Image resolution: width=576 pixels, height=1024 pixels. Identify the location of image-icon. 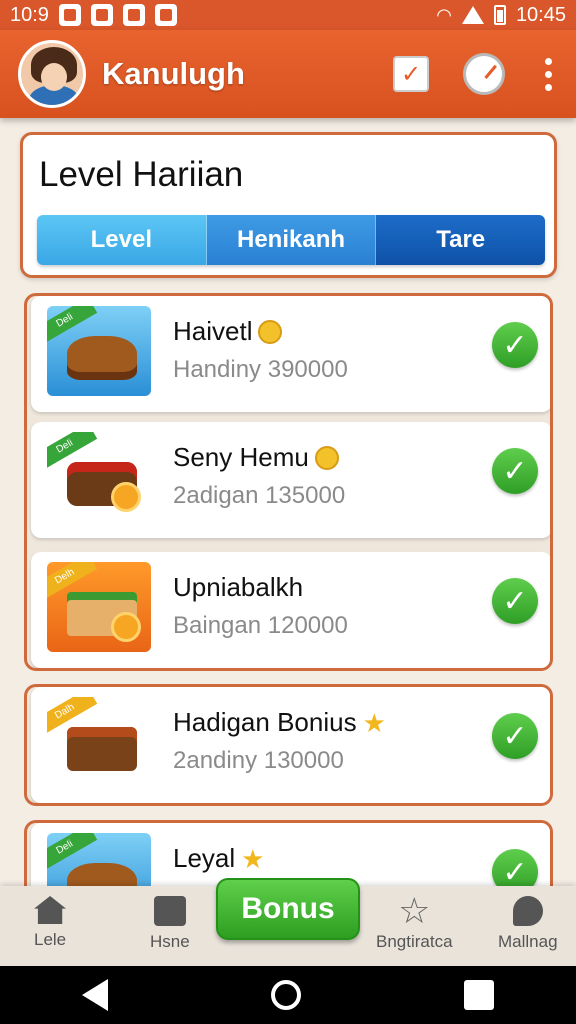
(101, 15).